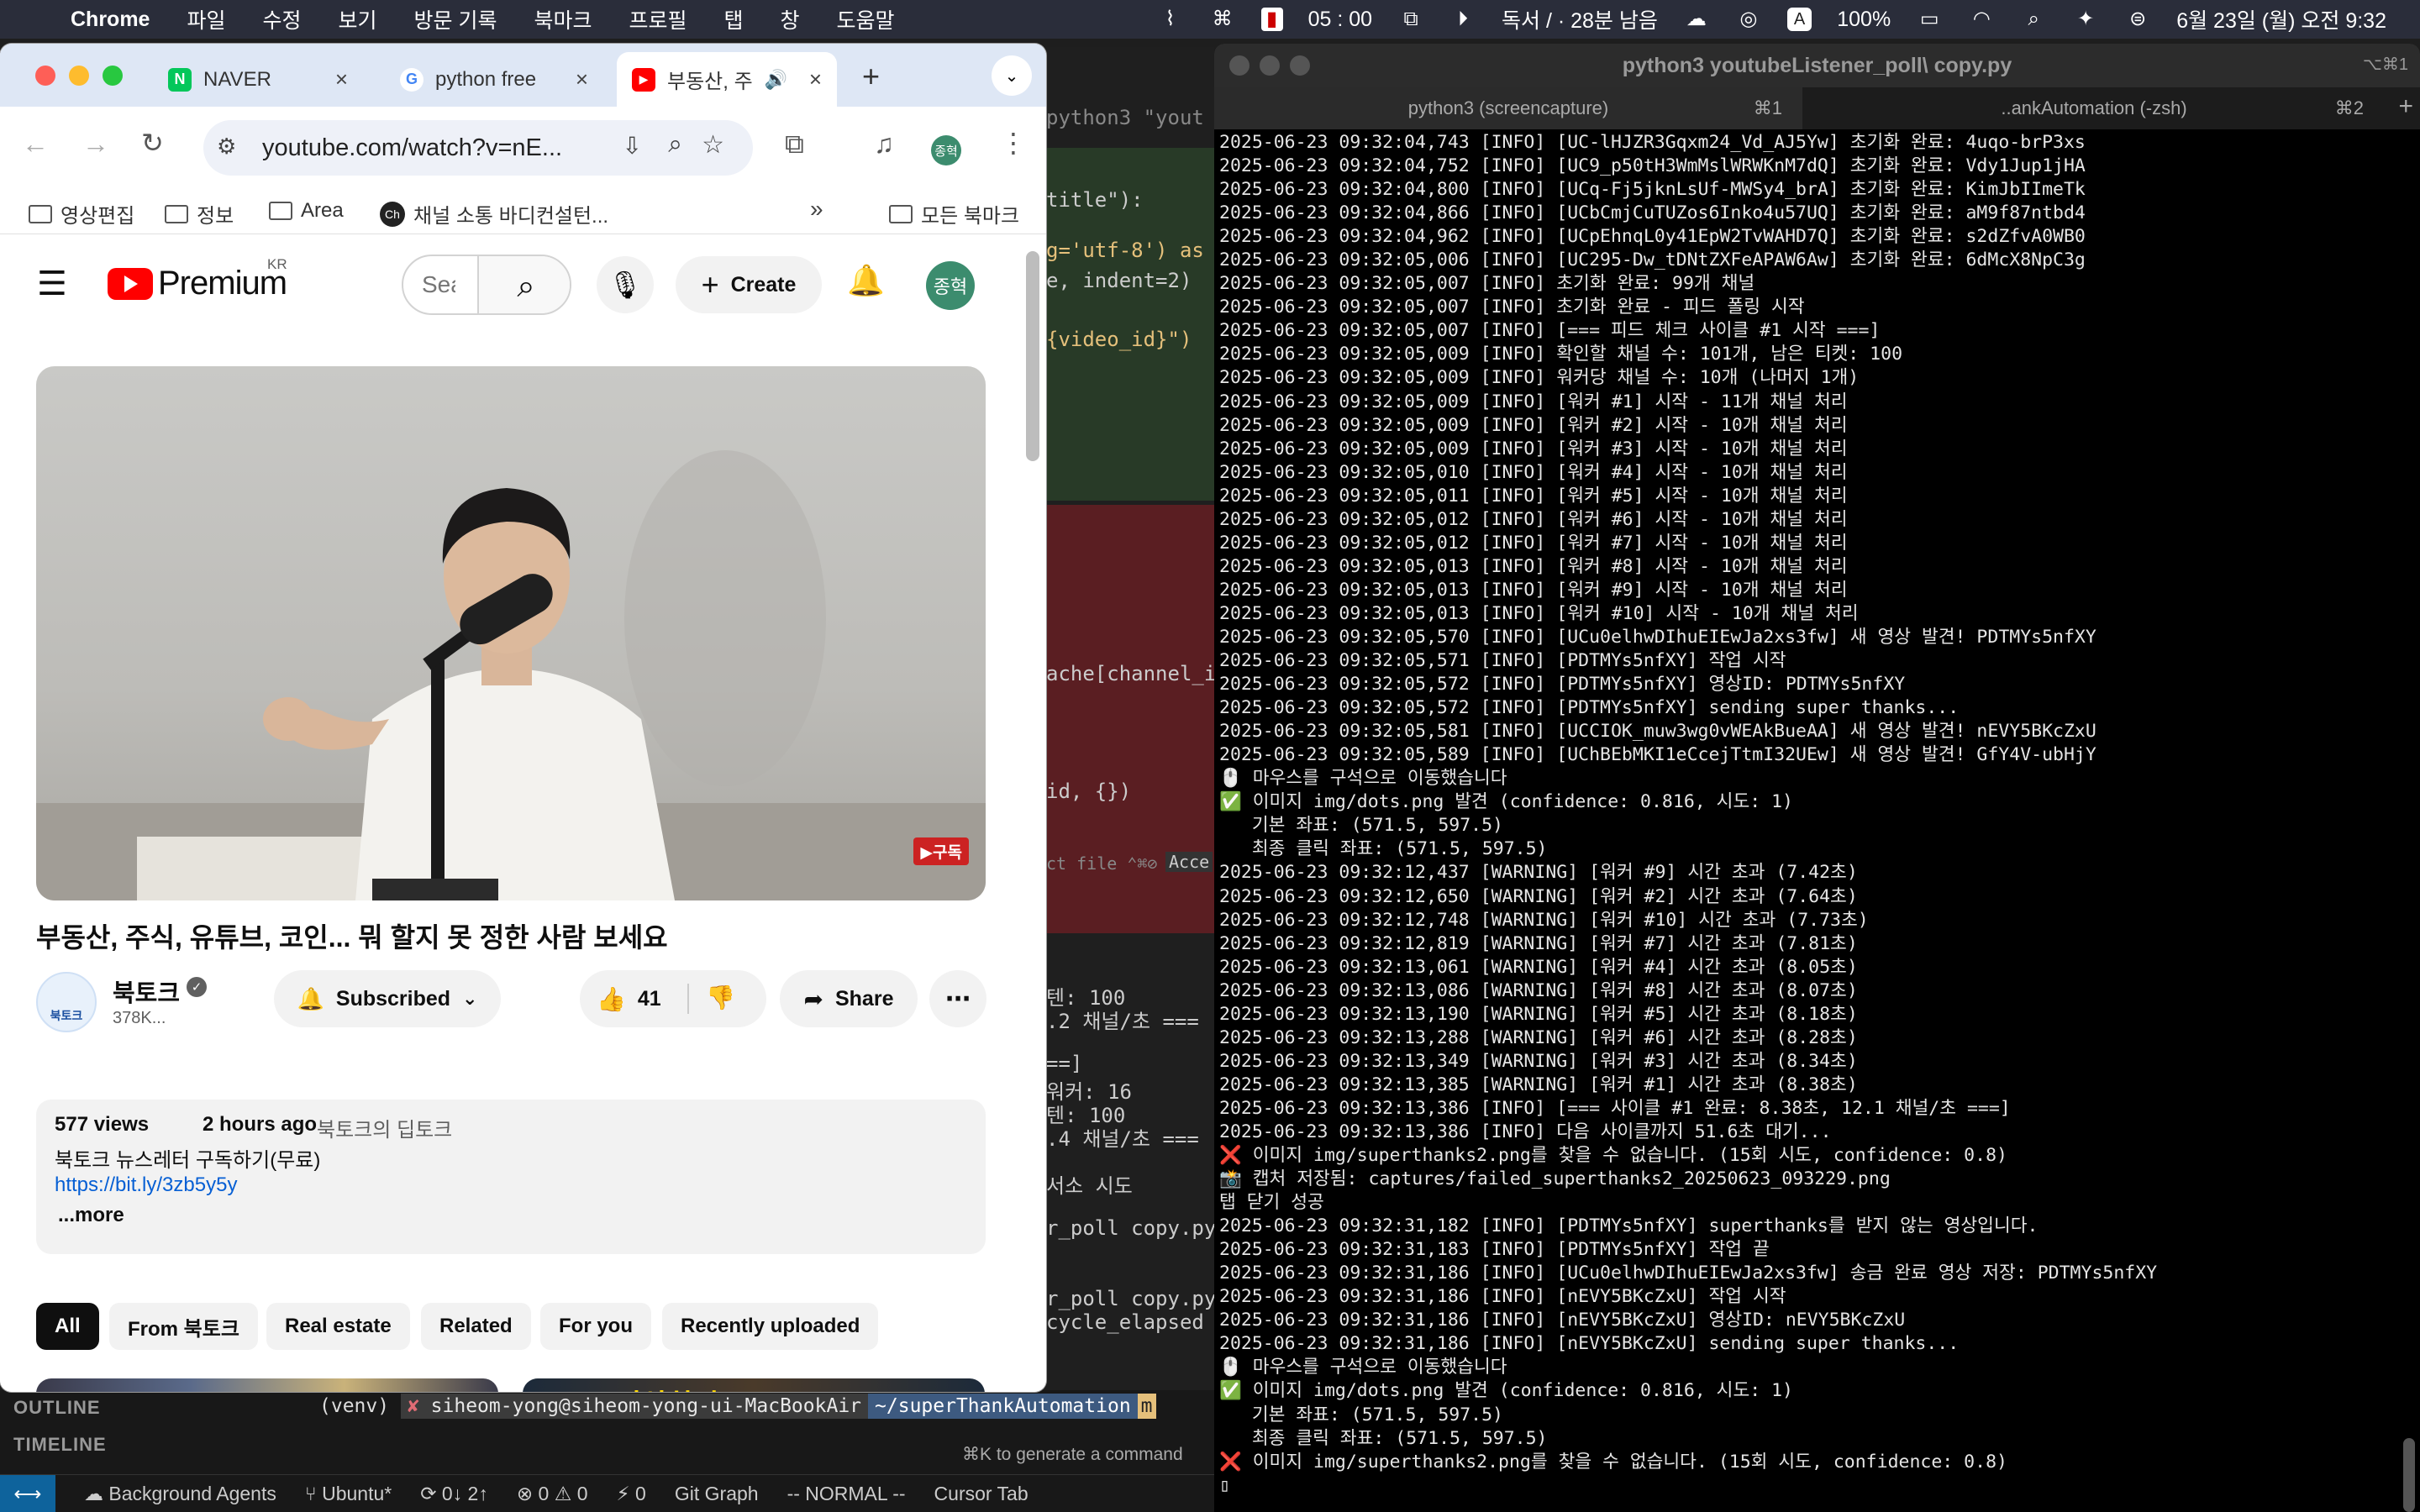  What do you see at coordinates (2405, 106) in the screenshot?
I see `new-terminal-tab-button: +` at bounding box center [2405, 106].